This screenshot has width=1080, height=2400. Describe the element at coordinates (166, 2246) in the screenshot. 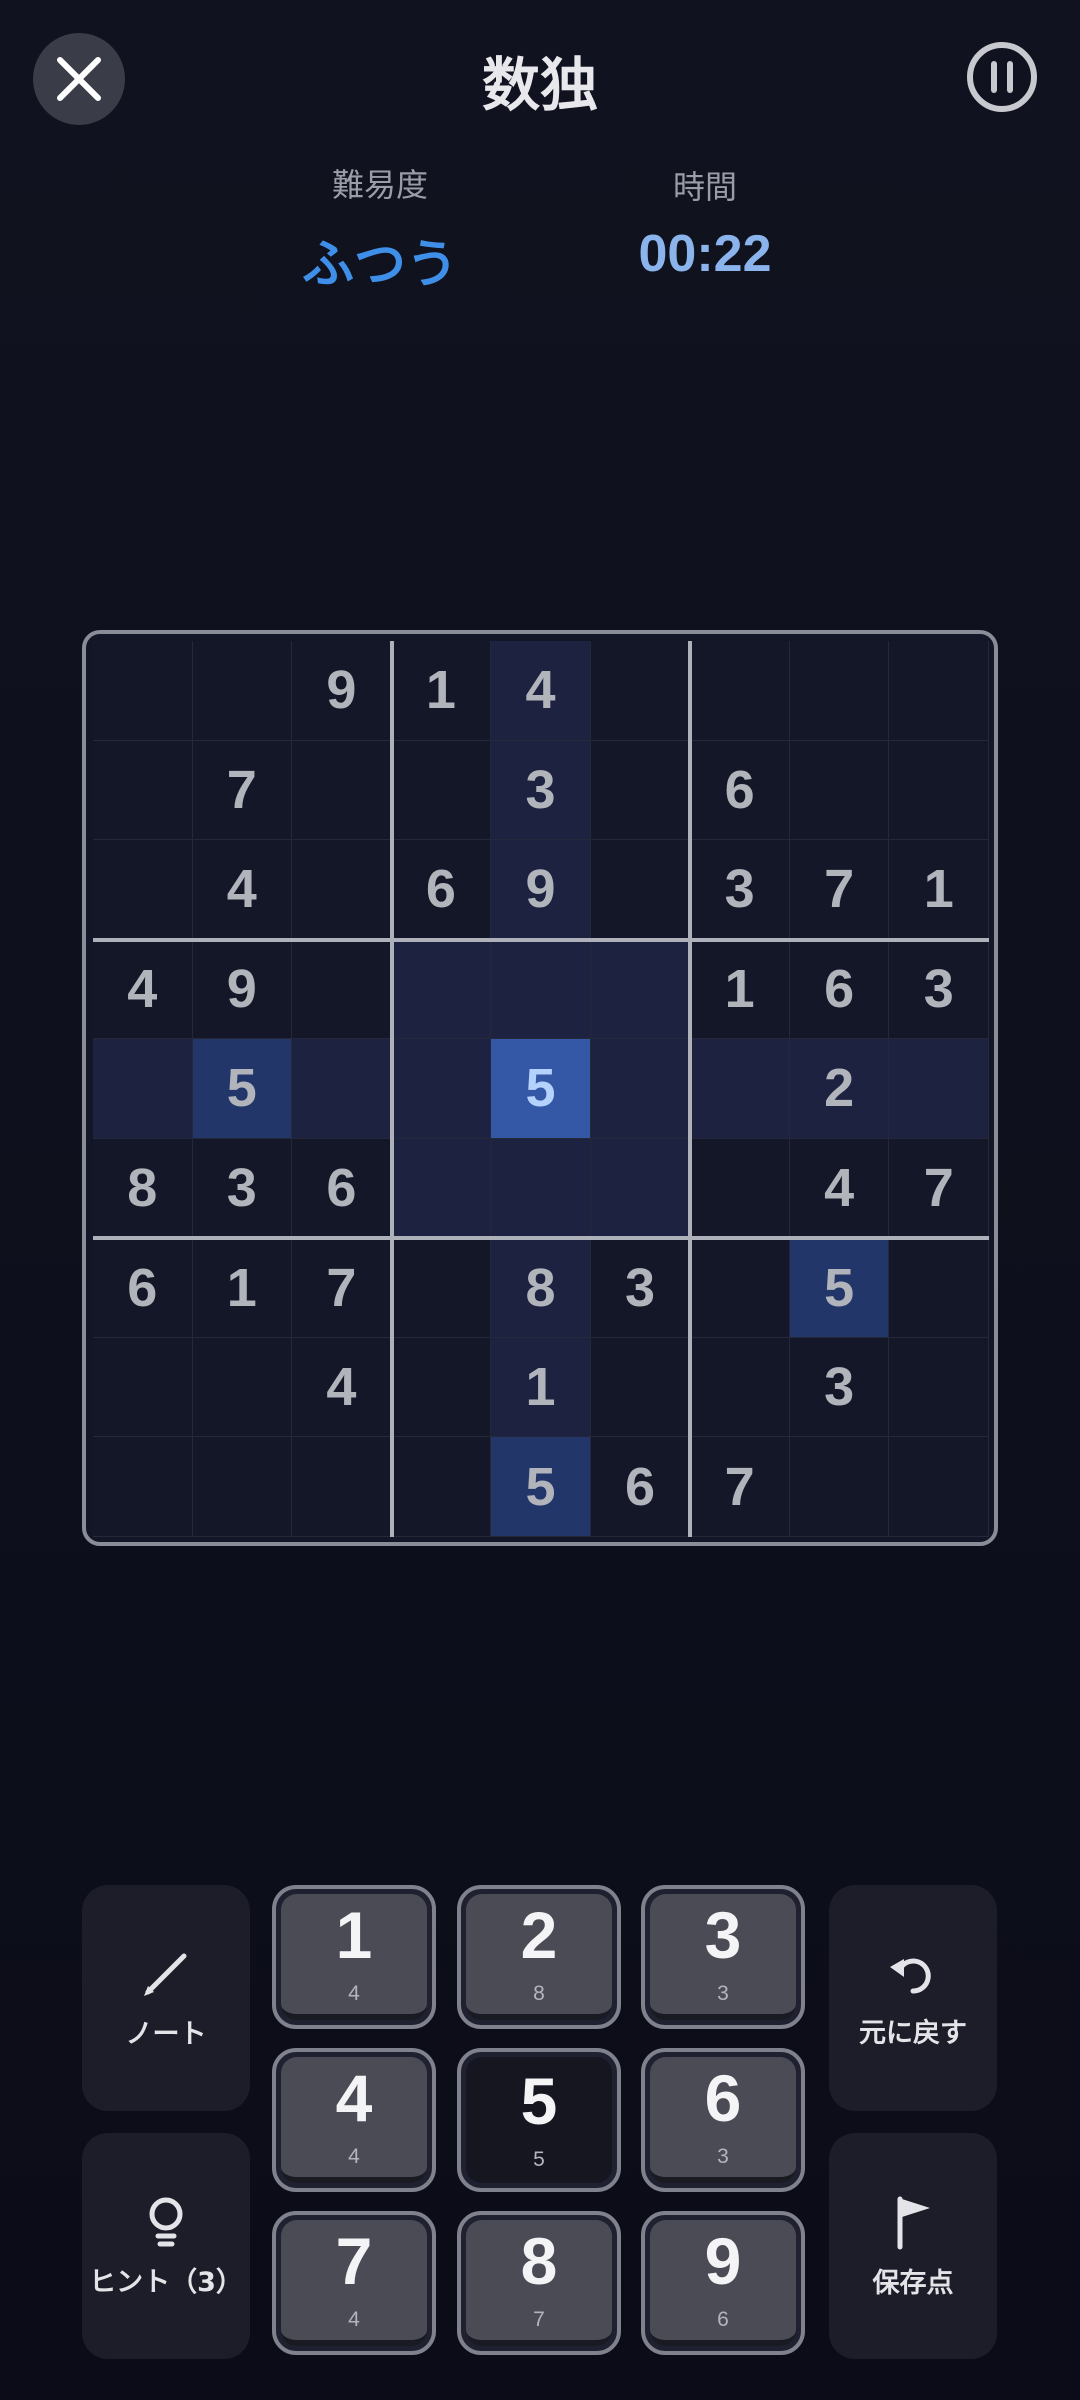

I see `hint-button: ヒント（3）` at that location.